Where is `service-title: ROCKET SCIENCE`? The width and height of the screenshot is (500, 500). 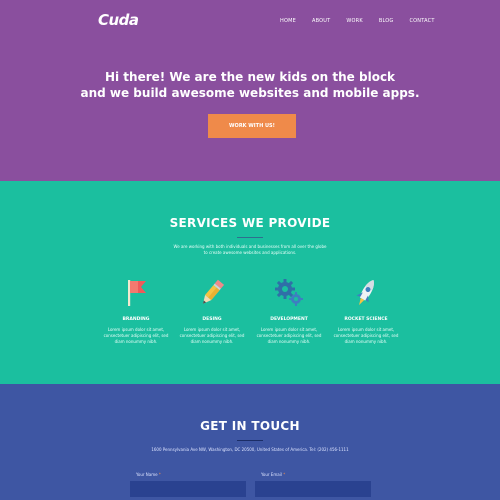
service-title: ROCKET SCIENCE is located at coordinates (366, 319).